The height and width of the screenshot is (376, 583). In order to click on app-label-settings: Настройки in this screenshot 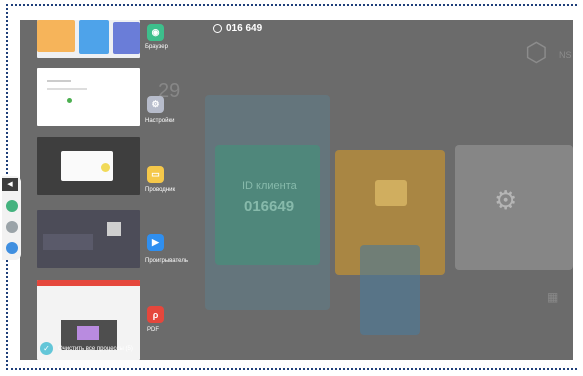, I will do `click(160, 121)`.